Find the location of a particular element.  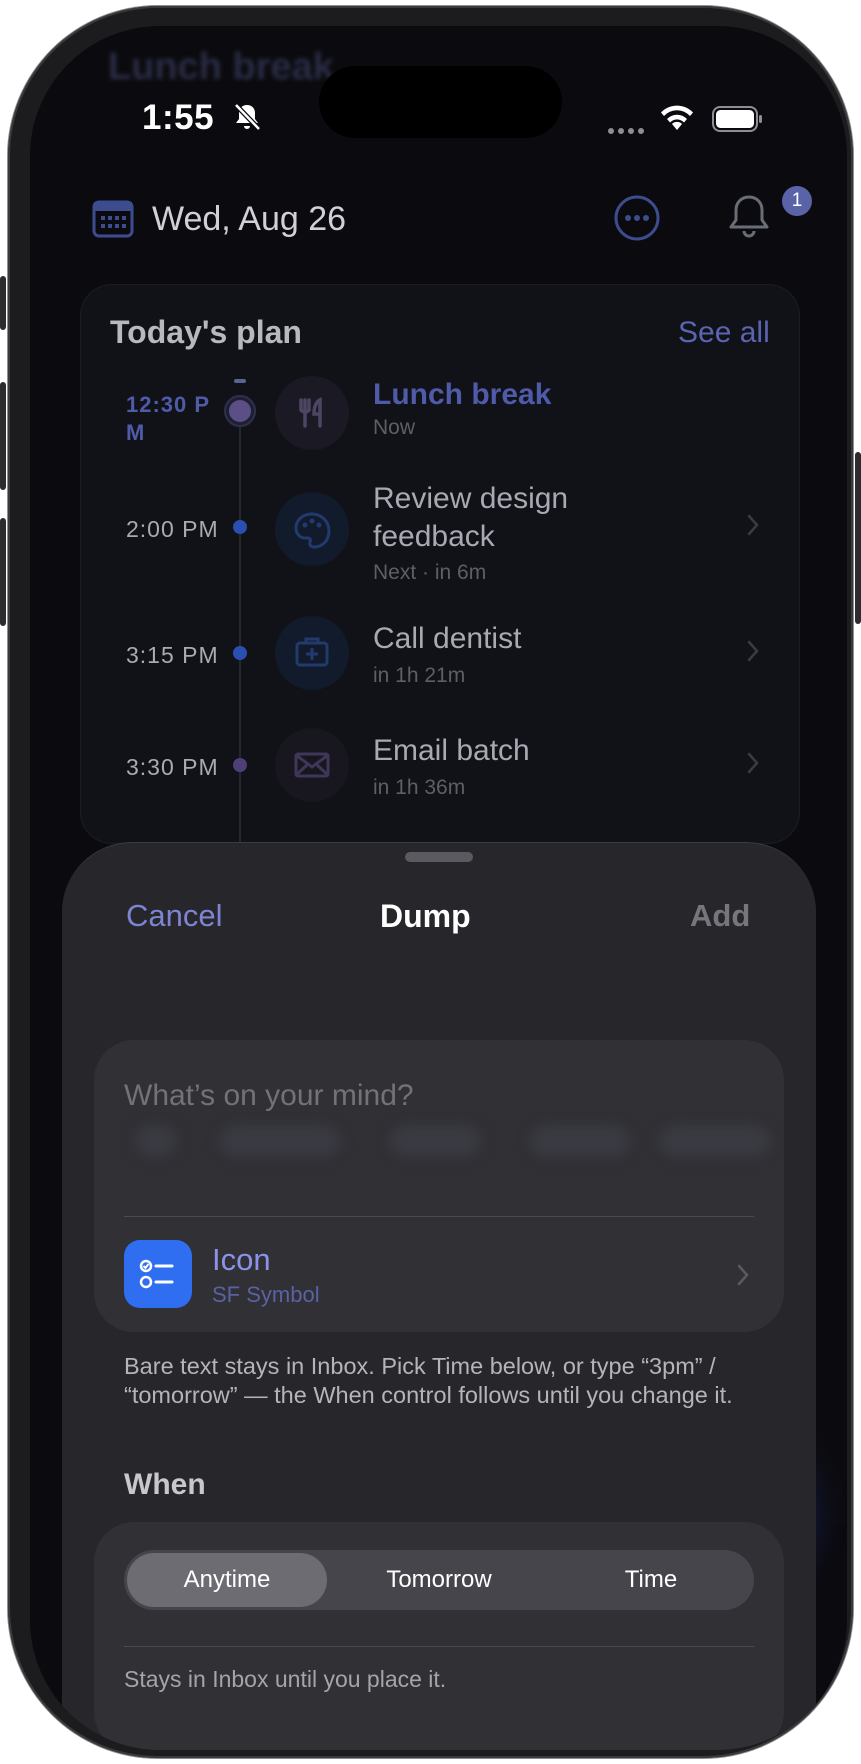

action-button is located at coordinates (3, 303).